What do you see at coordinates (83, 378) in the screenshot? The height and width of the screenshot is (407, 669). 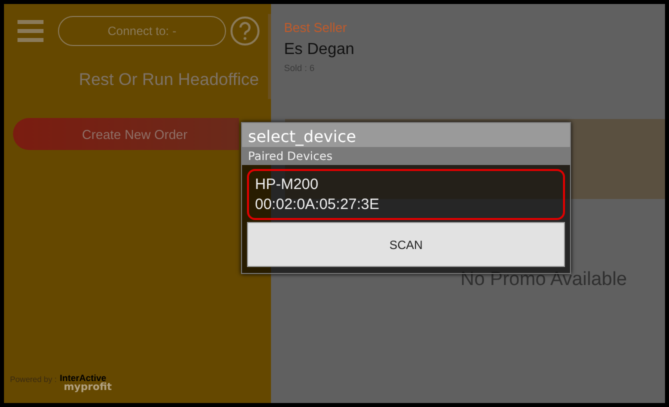 I see `brand-logo-text: InterActive` at bounding box center [83, 378].